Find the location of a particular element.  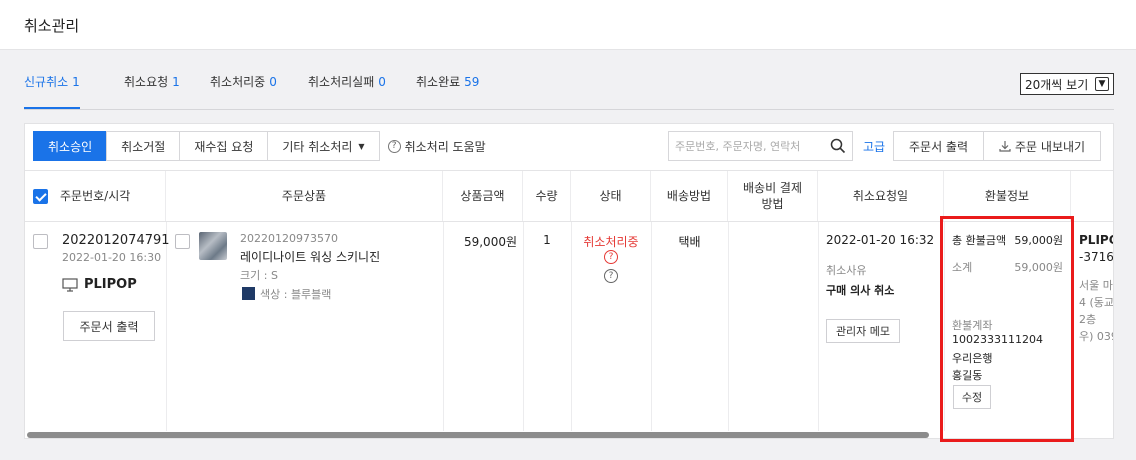

tab-cancel-request: 취소요청 1 is located at coordinates (152, 90).